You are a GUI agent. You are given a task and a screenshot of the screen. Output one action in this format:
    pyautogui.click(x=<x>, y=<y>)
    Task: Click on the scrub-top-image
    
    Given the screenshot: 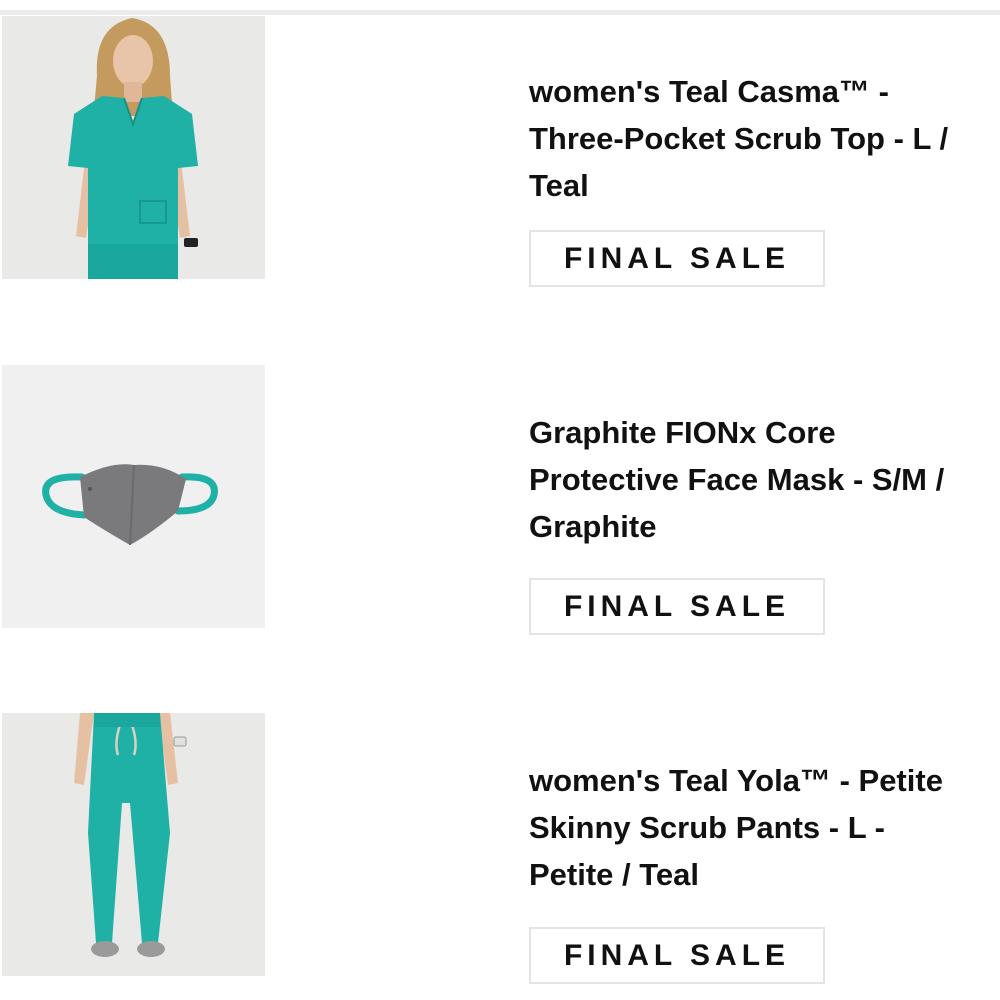 What is the action you would take?
    pyautogui.click(x=133, y=147)
    